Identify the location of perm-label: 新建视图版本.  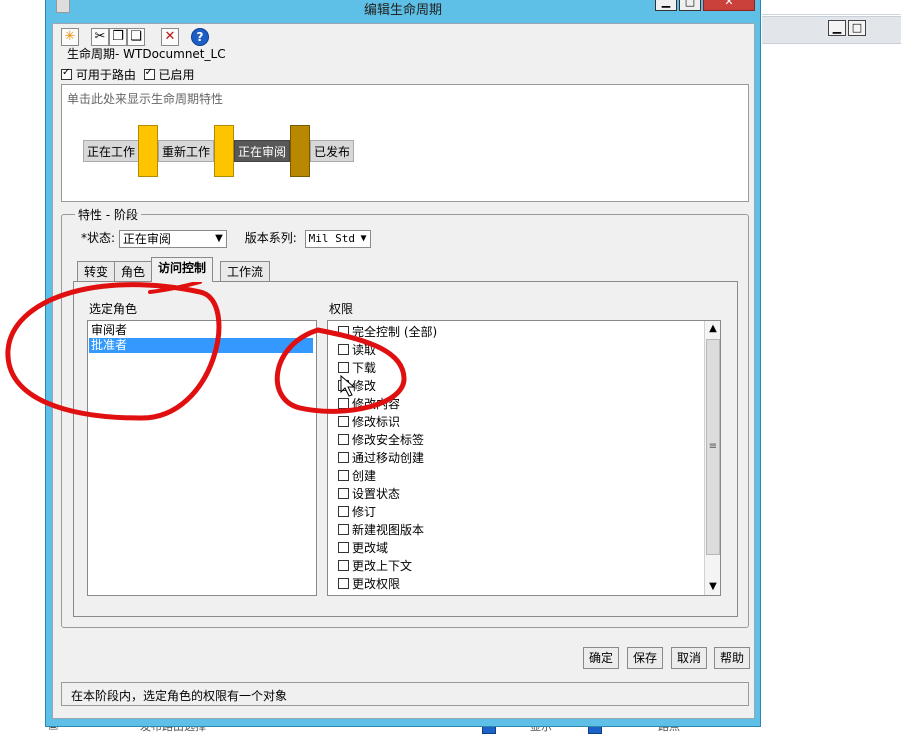
(388, 530).